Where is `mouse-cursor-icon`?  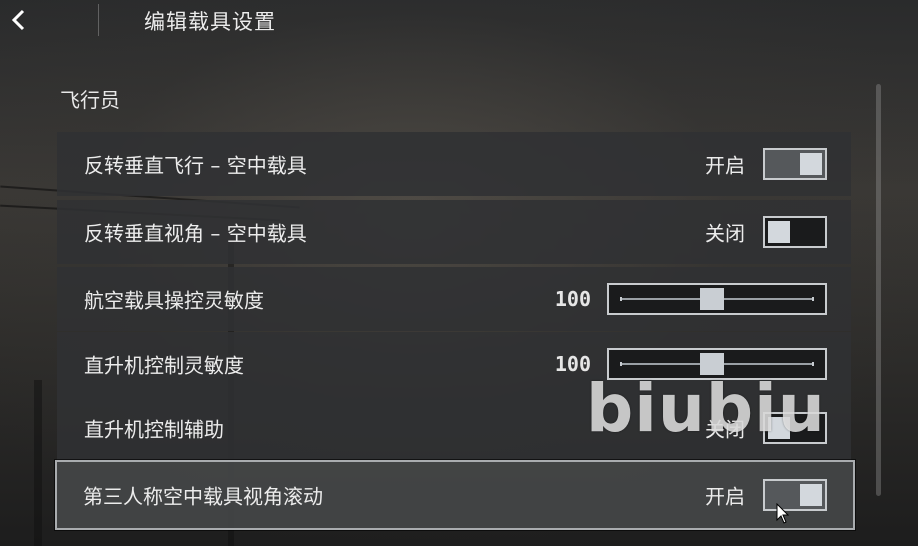 mouse-cursor-icon is located at coordinates (783, 513).